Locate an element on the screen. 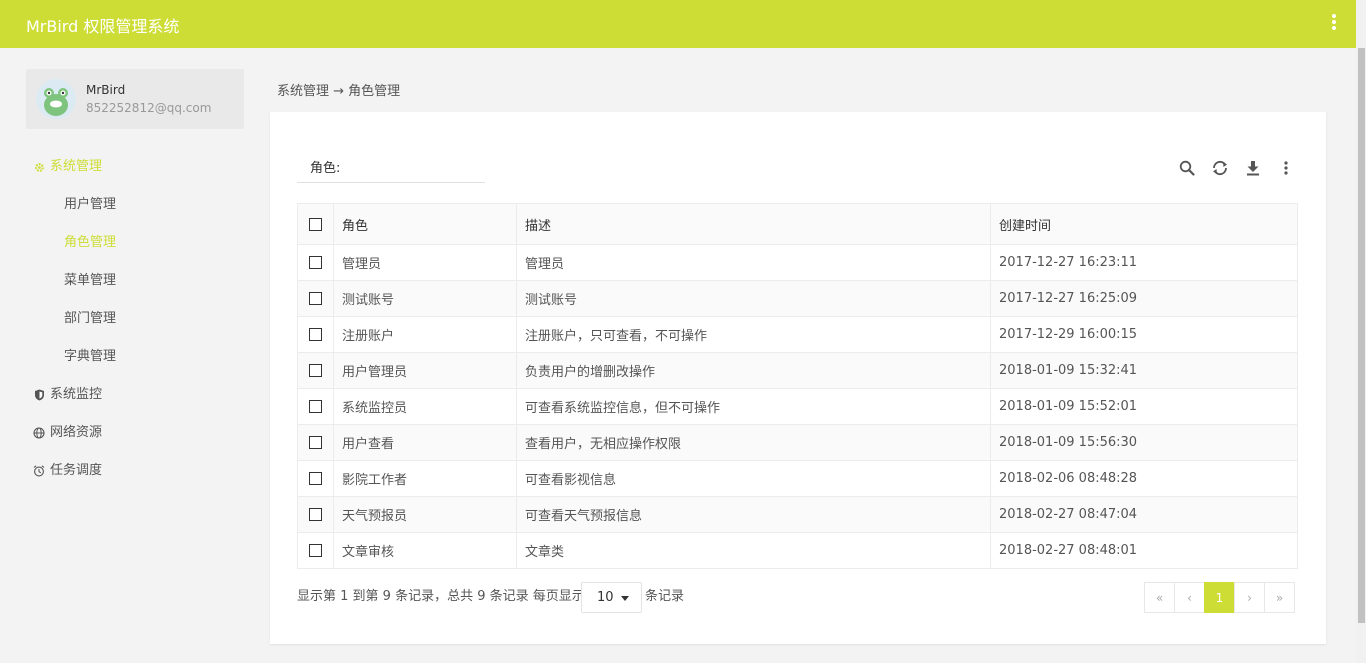 Image resolution: width=1366 pixels, height=663 pixels. last-page-button: » is located at coordinates (1279, 597).